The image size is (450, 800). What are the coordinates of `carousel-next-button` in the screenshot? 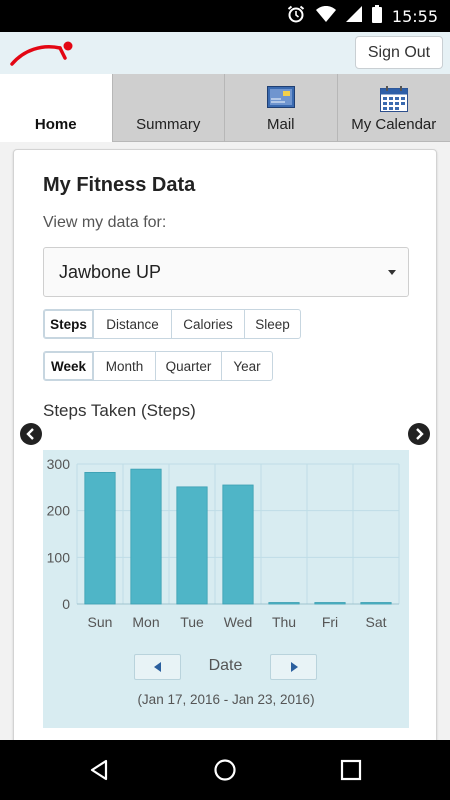 It's located at (419, 434).